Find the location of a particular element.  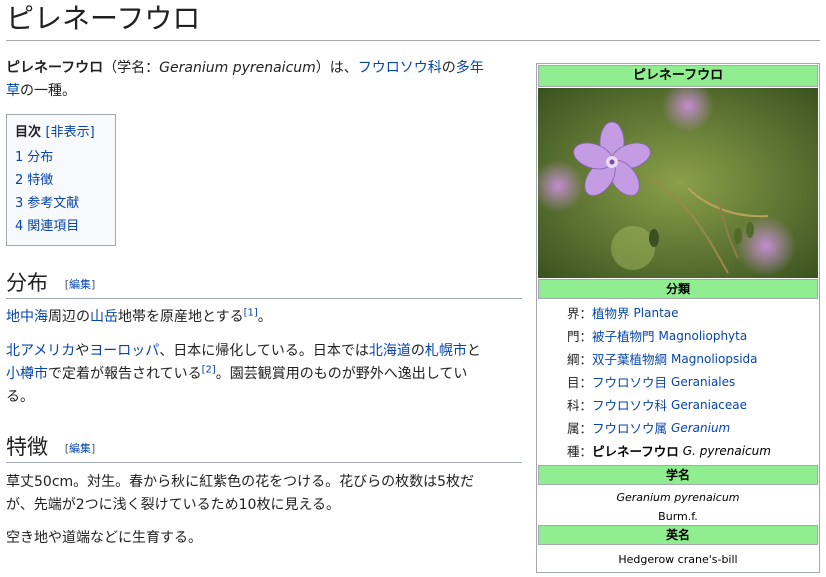

toc-item-number: 3 is located at coordinates (19, 203).